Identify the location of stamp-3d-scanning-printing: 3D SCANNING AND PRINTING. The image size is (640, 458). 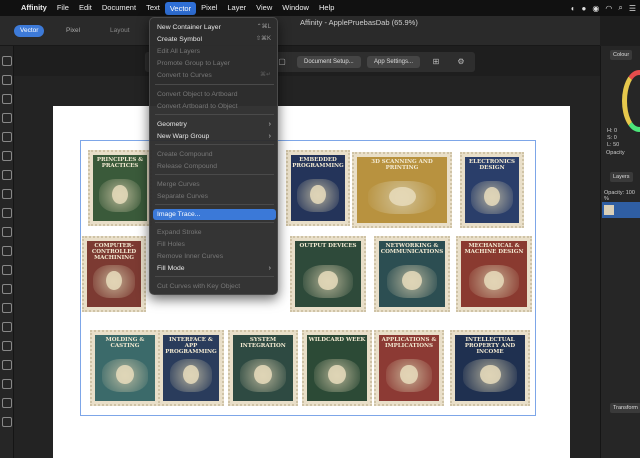
(402, 190).